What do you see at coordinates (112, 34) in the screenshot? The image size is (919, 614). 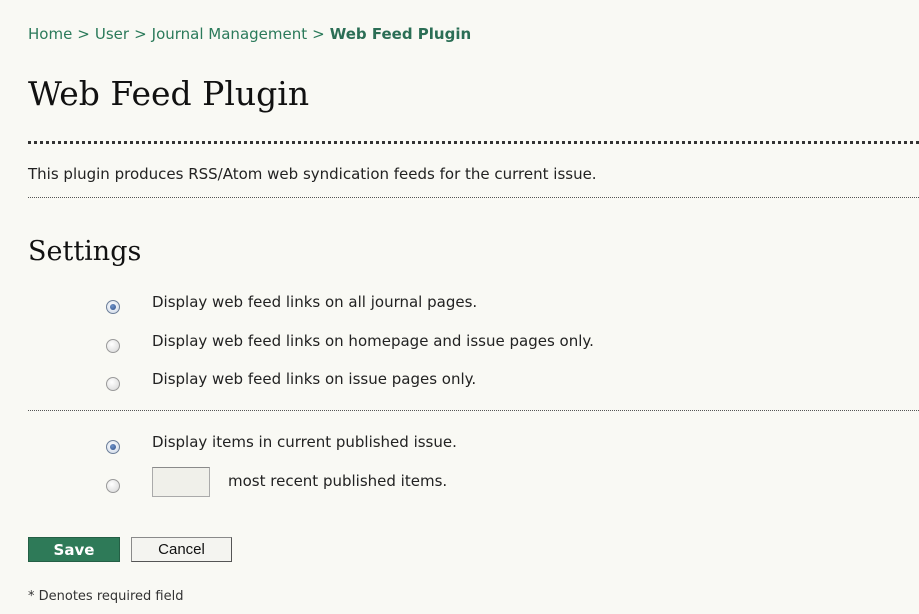 I see `breadcrumb-user-link: User` at bounding box center [112, 34].